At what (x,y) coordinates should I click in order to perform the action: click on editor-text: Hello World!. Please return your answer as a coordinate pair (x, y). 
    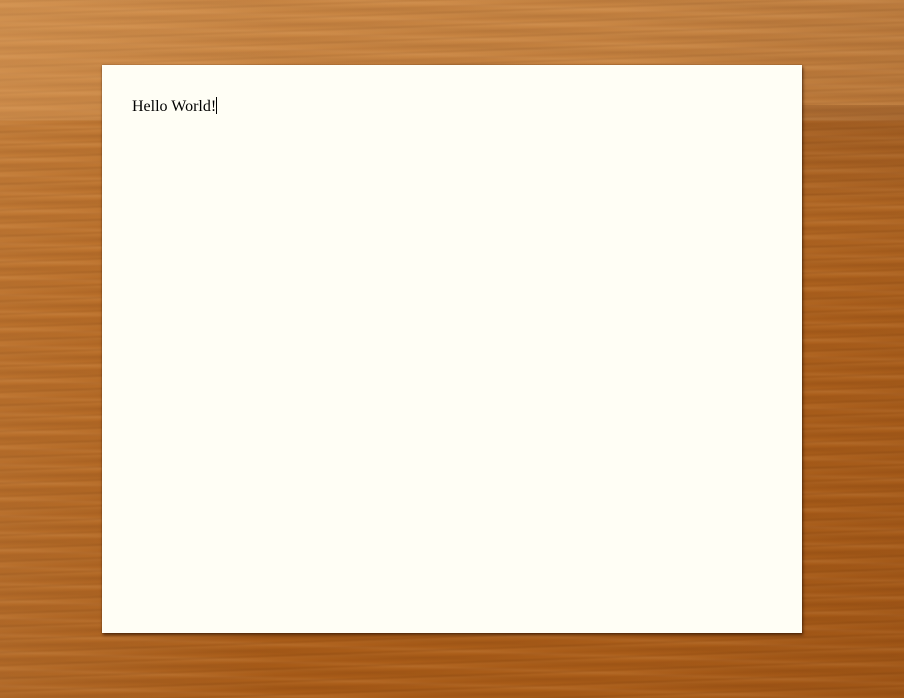
    Looking at the image, I should click on (174, 106).